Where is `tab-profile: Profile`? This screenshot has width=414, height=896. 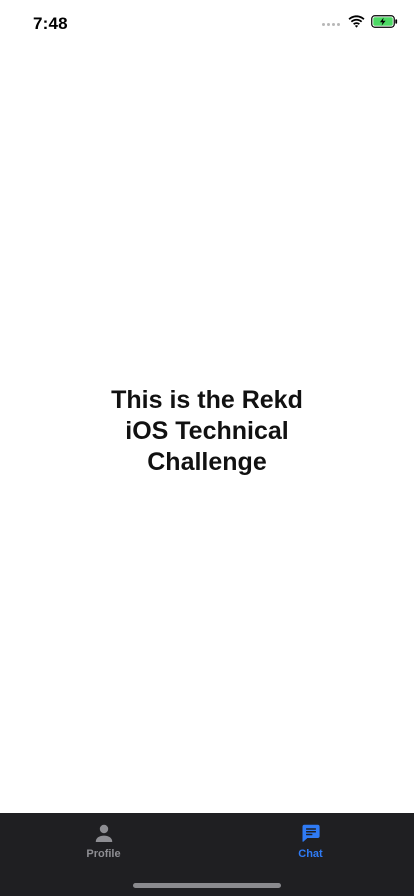 tab-profile: Profile is located at coordinates (103, 843).